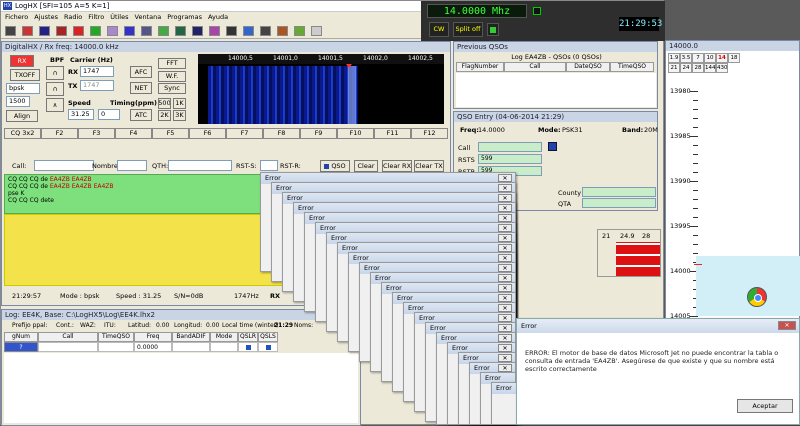 The image size is (800, 426). What do you see at coordinates (170, 133) in the screenshot?
I see `macro-button: F5` at bounding box center [170, 133].